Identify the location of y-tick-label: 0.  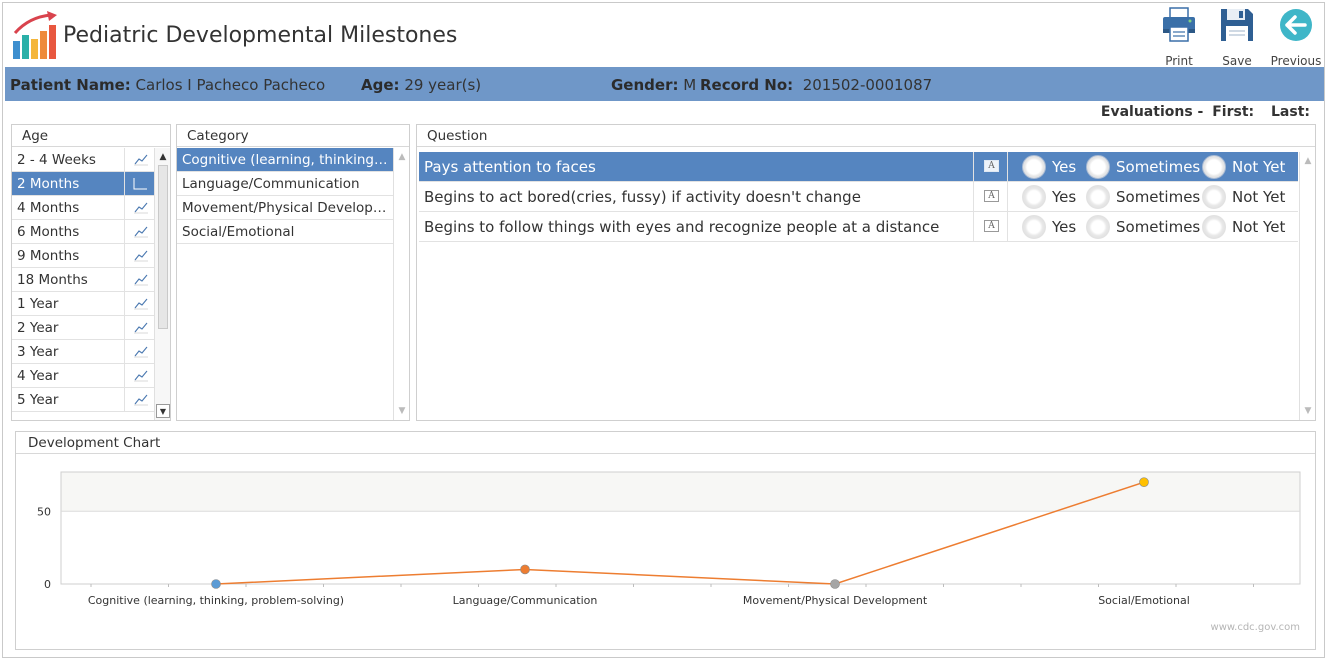
(47, 584).